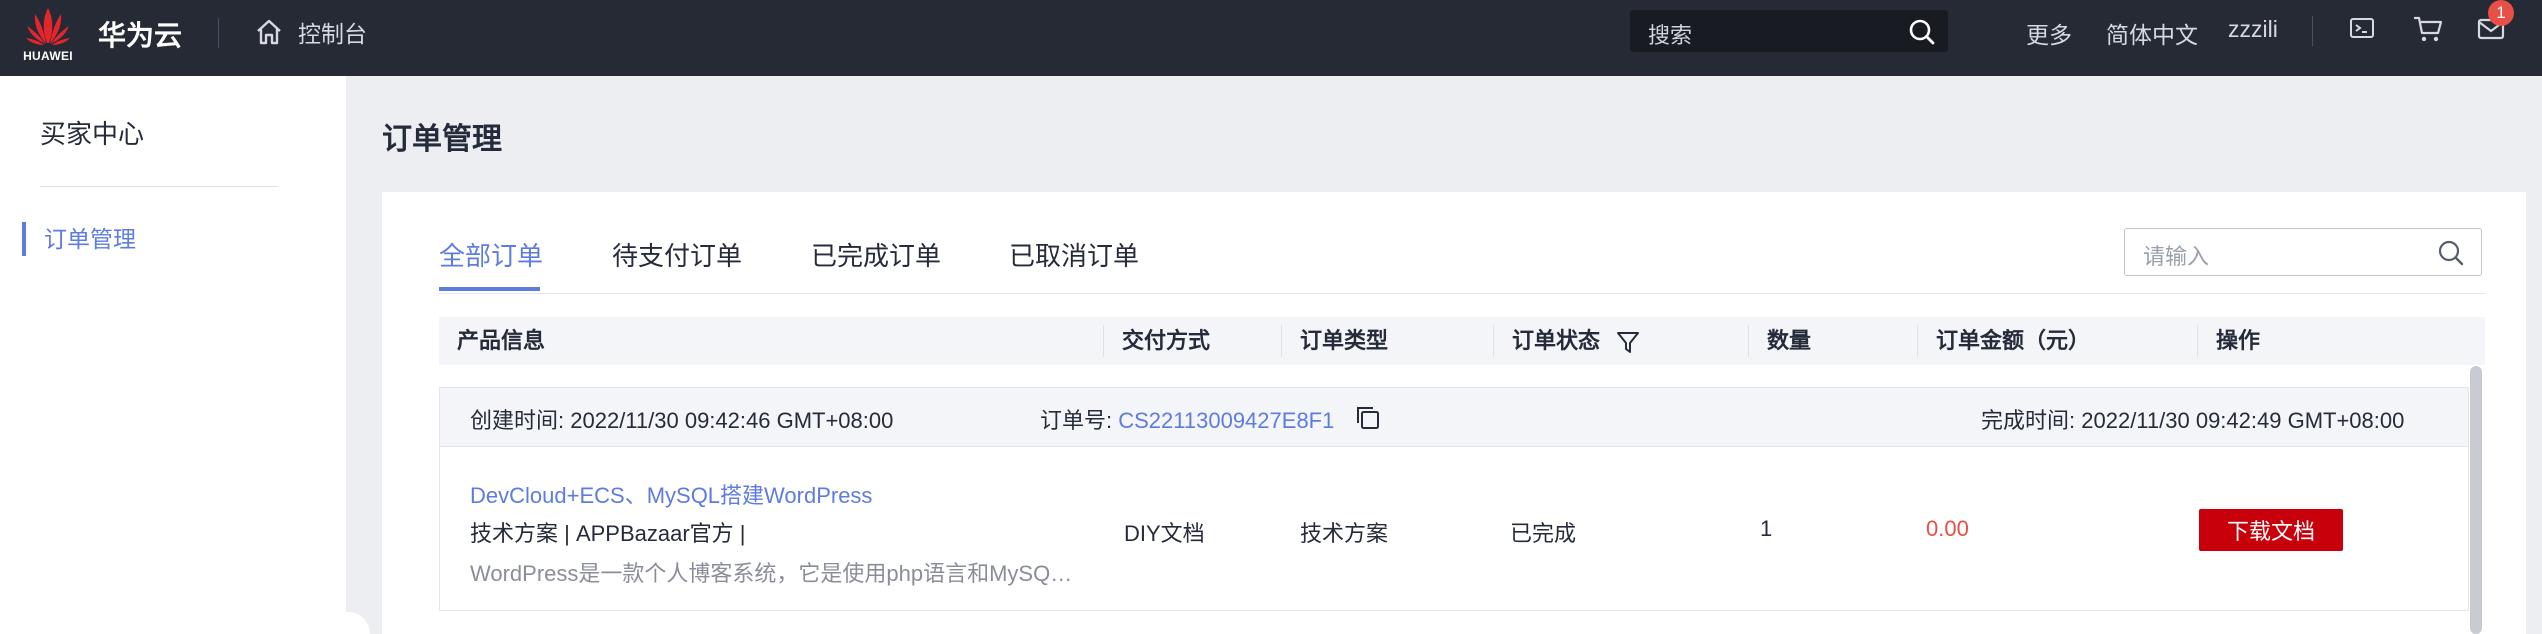 The height and width of the screenshot is (634, 2542). I want to click on console-label: 控制台, so click(332, 34).